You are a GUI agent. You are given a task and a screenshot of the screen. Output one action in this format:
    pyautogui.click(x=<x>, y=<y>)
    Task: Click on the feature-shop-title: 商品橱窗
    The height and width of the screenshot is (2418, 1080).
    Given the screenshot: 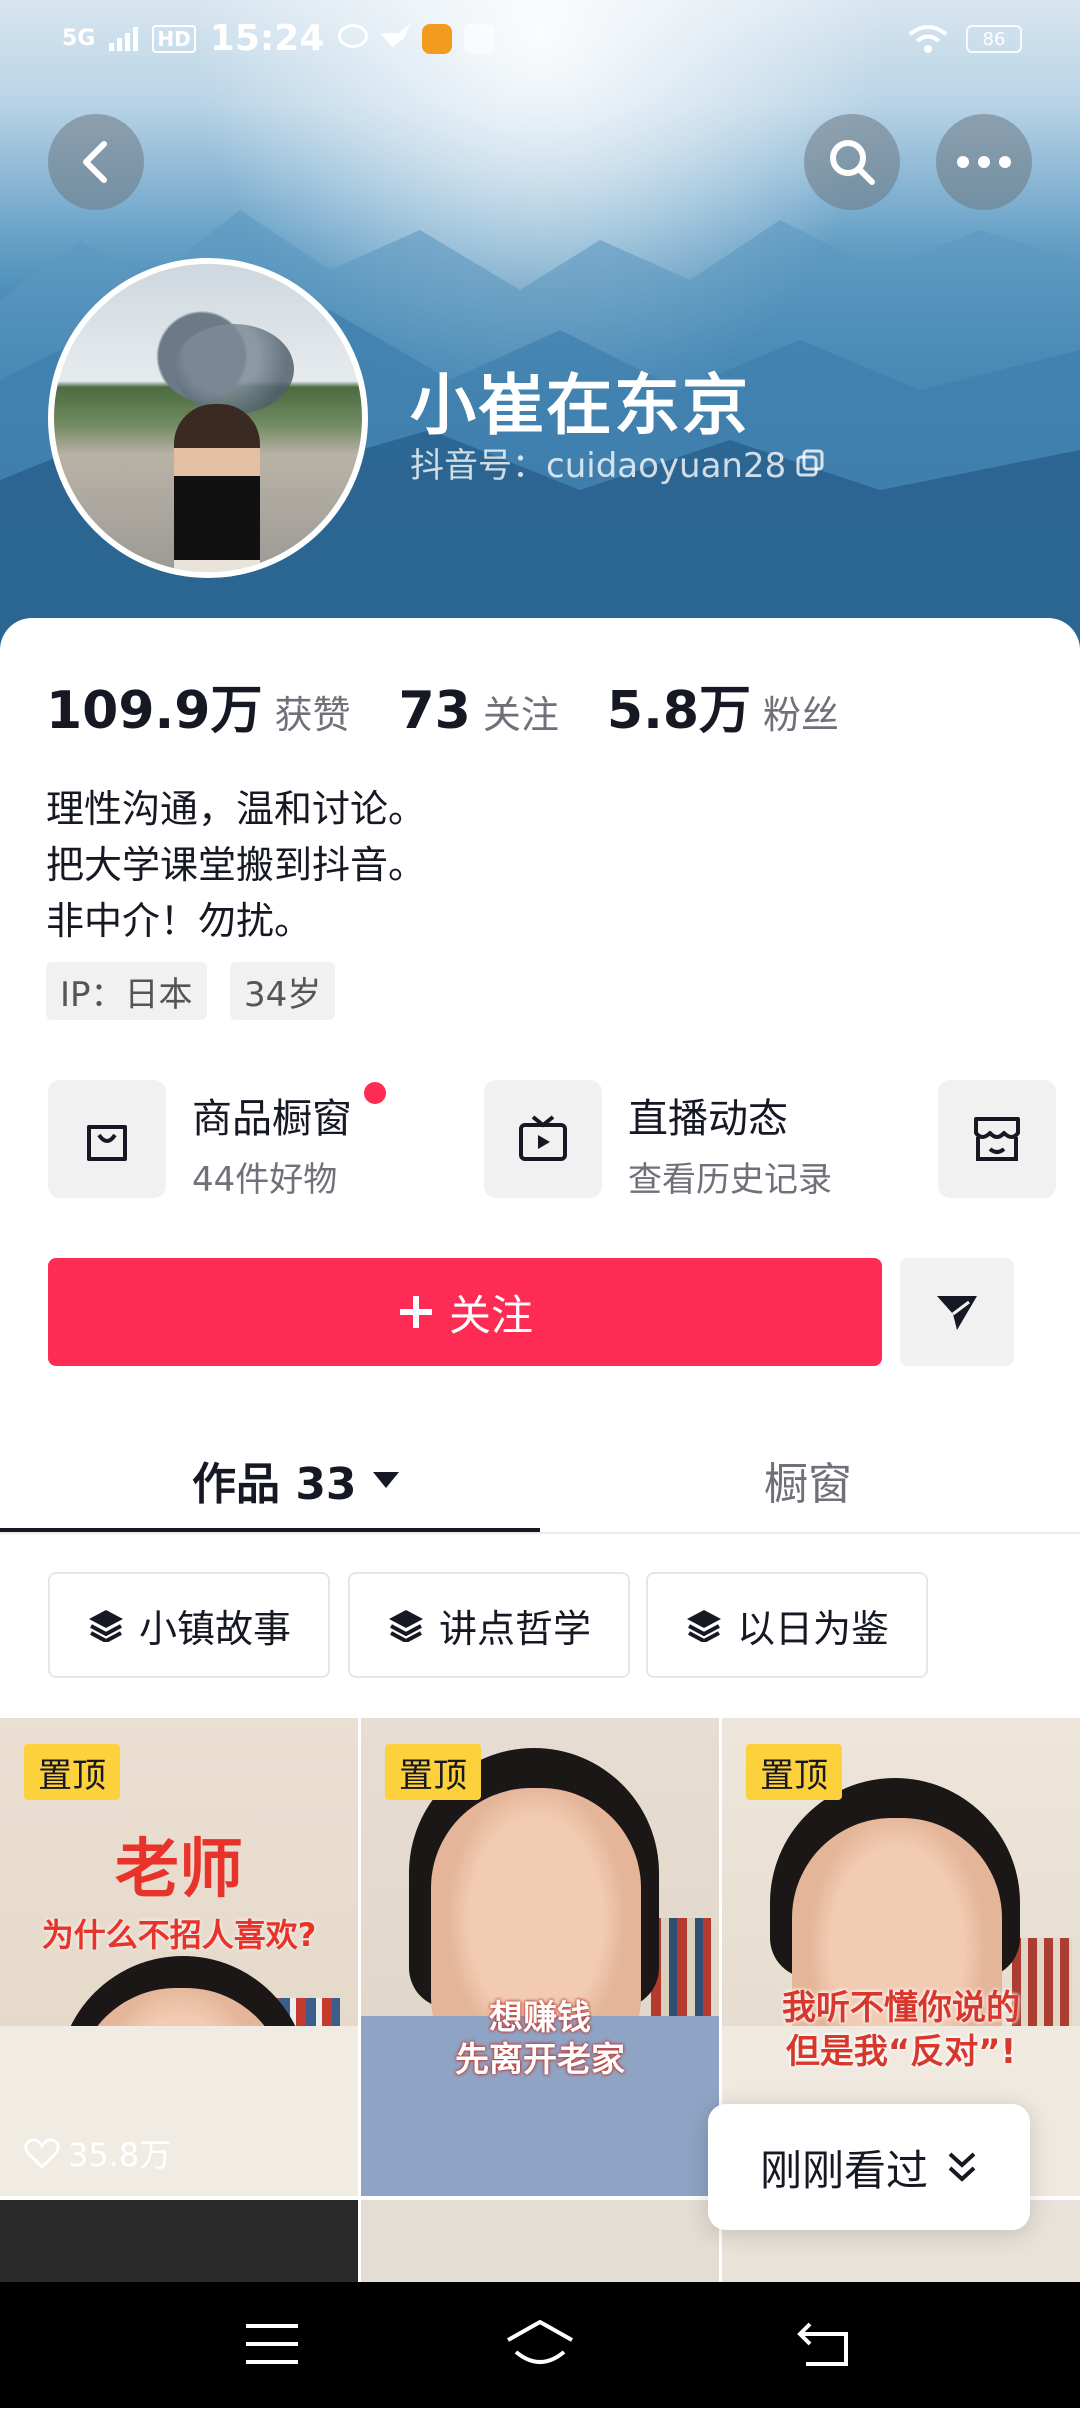 What is the action you would take?
    pyautogui.click(x=272, y=1119)
    